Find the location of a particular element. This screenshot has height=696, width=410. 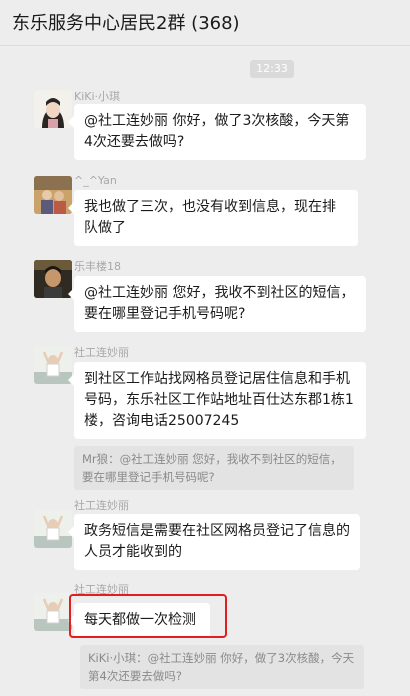

quoted-message: KiKi·小琪：@社工连妙丽 你好，做了3次核酸，今天第4次还要去做吗? is located at coordinates (222, 667).